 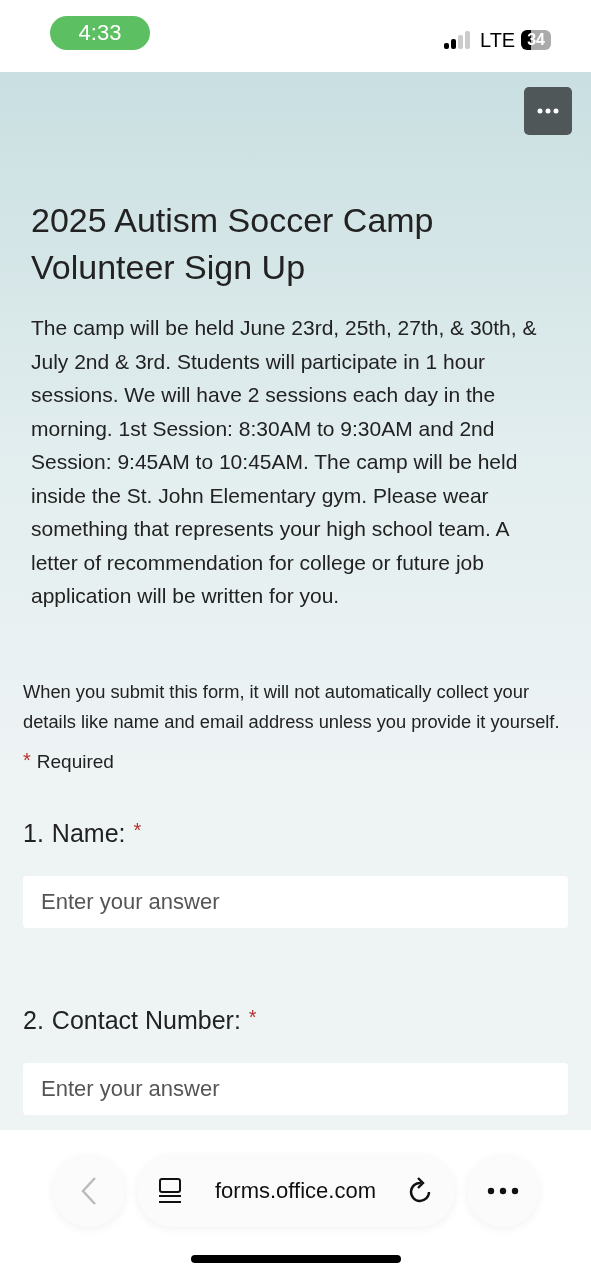 I want to click on form-title: 2025 Autism Soccer Camp Volunteer Sign Up, so click(x=233, y=244).